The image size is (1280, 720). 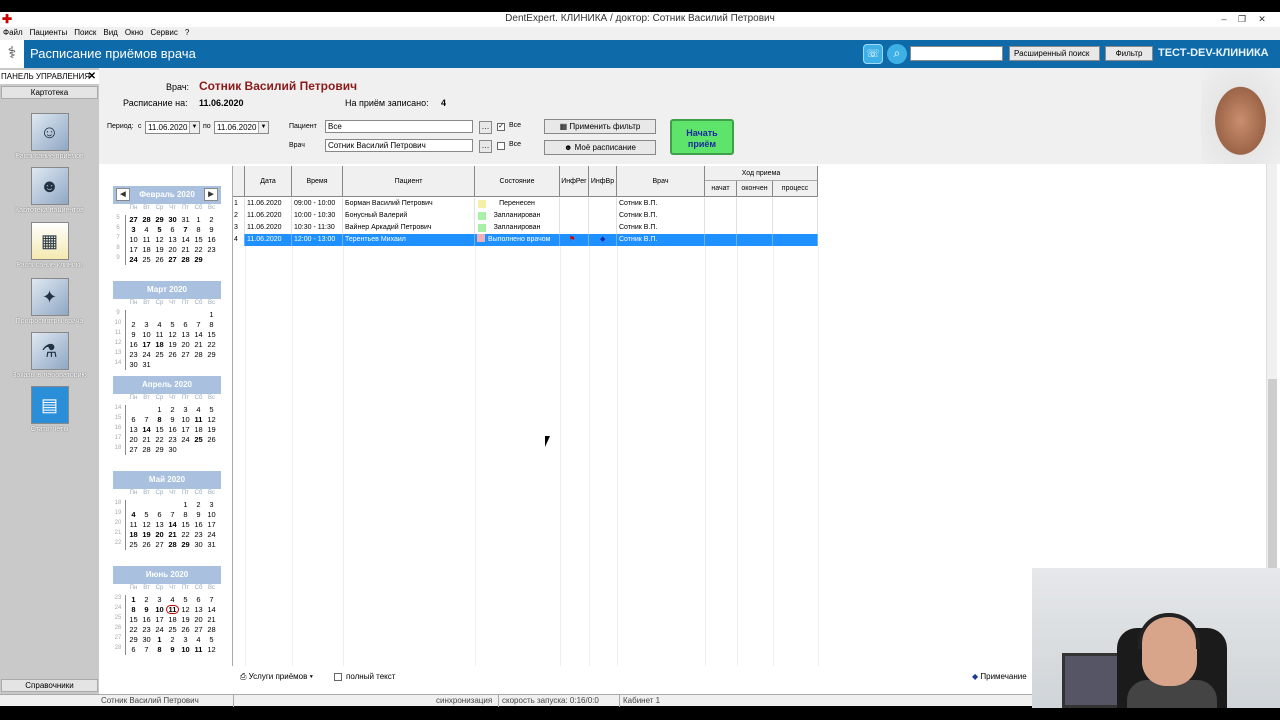 I want to click on note-button: ◆ Примечание, so click(x=999, y=676).